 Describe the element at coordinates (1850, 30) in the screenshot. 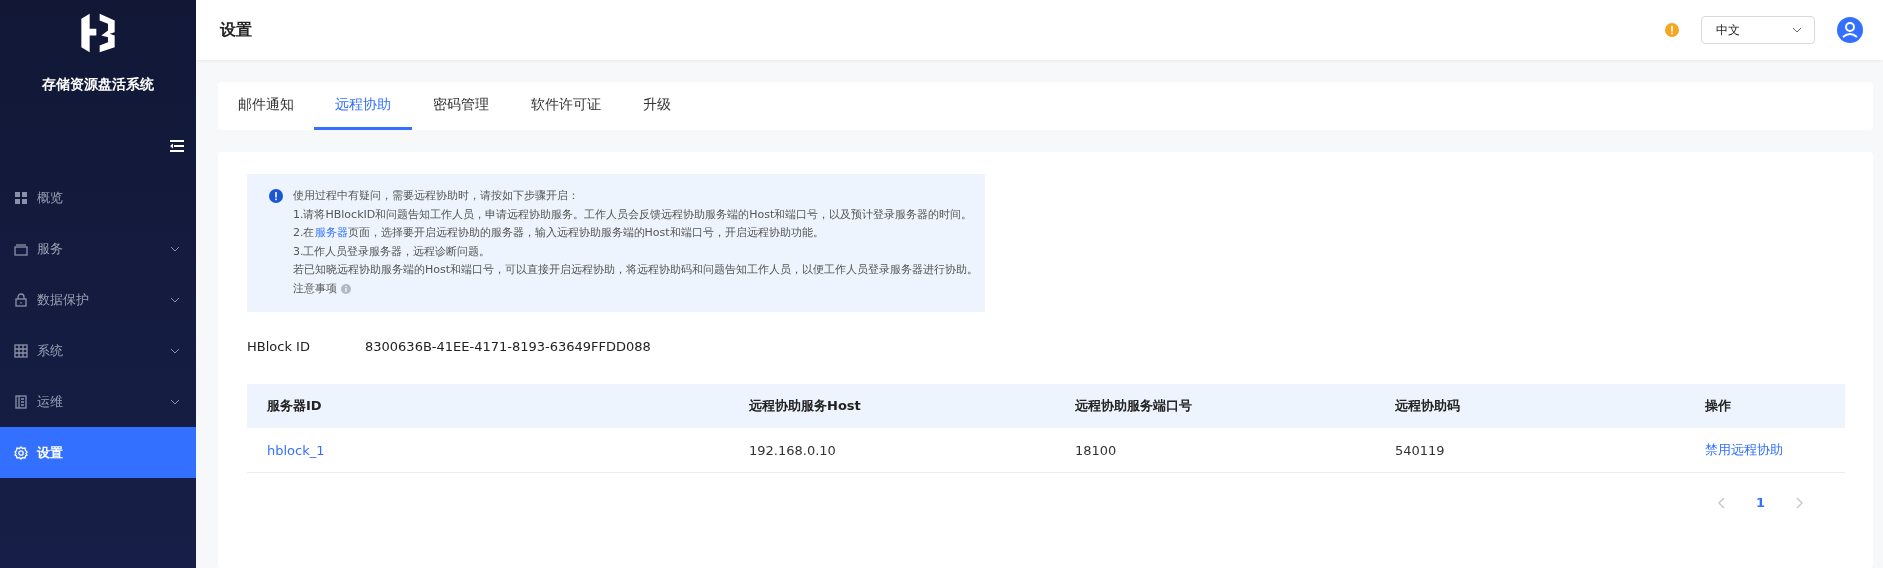

I see `user-avatar-icon` at that location.